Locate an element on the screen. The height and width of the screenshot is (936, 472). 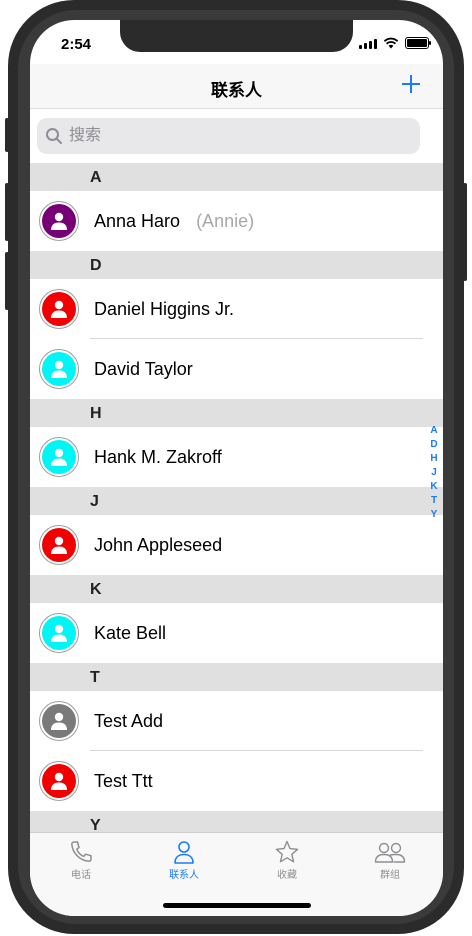
contact-row: Anna Haro (Annie) is located at coordinates (236, 221).